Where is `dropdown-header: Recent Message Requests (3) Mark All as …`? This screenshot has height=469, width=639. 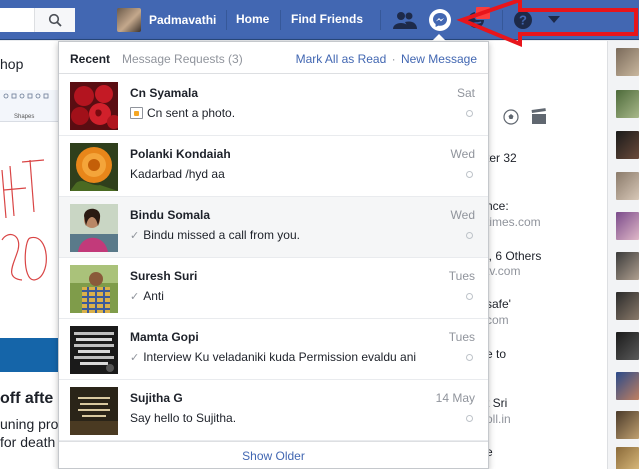 dropdown-header: Recent Message Requests (3) Mark All as … is located at coordinates (273, 58).